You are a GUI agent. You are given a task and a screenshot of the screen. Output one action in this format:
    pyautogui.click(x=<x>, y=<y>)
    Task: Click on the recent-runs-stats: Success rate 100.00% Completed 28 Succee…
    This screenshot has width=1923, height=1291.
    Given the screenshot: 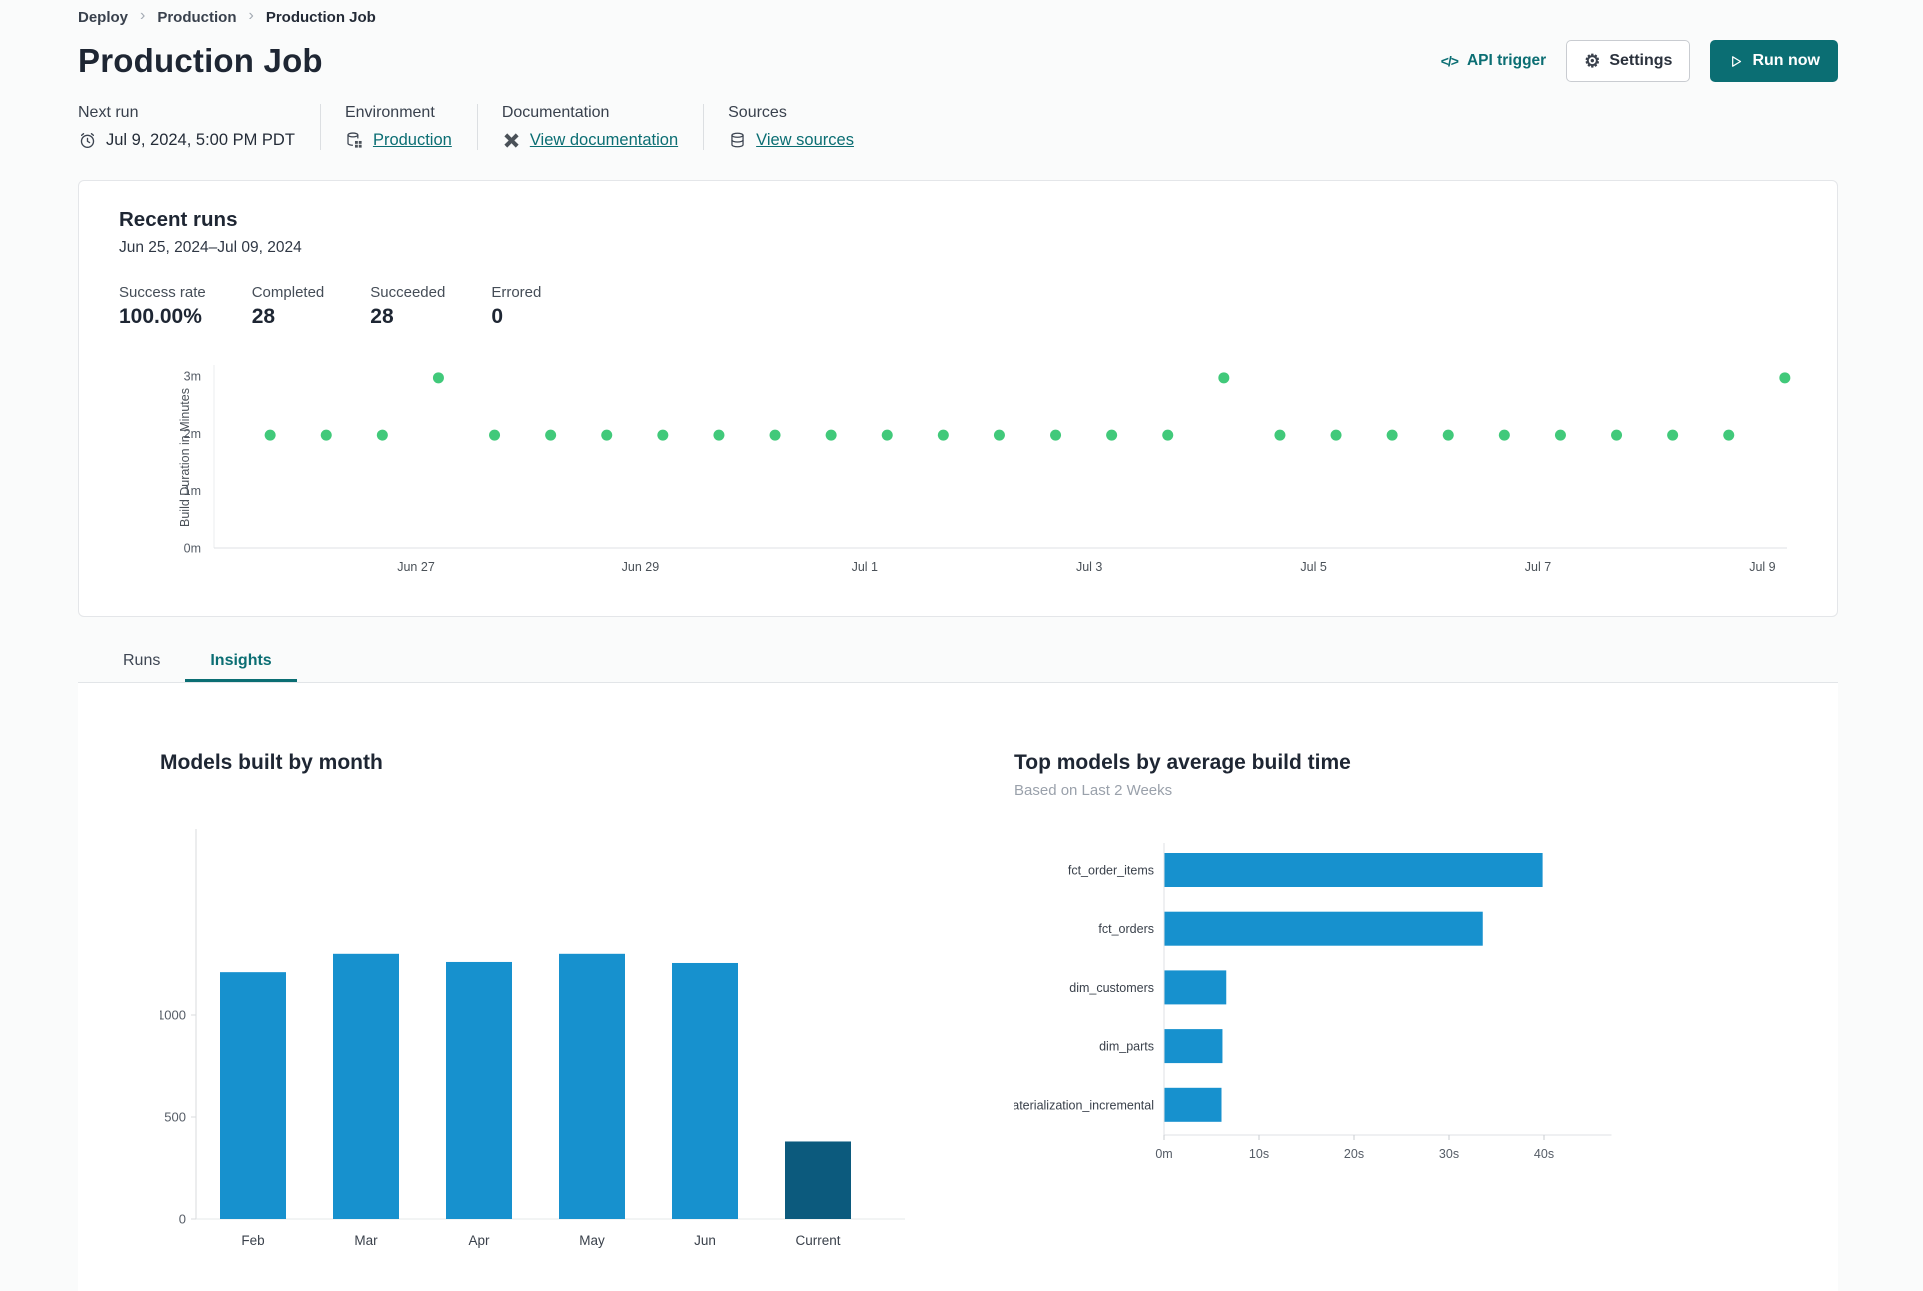 What is the action you would take?
    pyautogui.click(x=958, y=306)
    